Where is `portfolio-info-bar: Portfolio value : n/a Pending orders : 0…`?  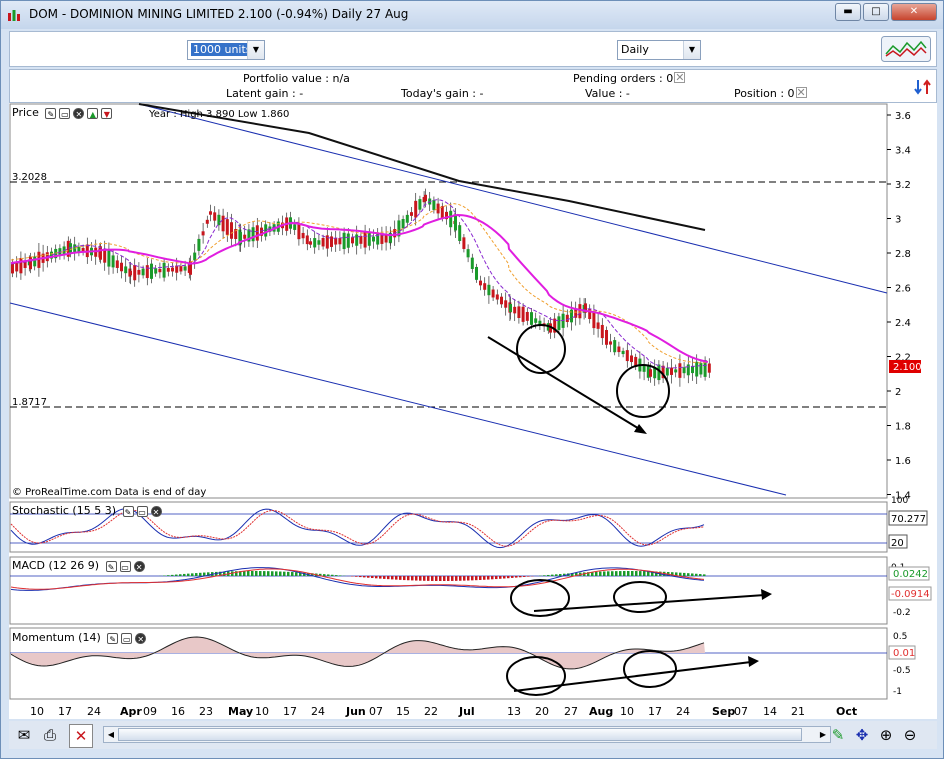
portfolio-info-bar: Portfolio value : n/a Pending orders : 0… is located at coordinates (473, 86).